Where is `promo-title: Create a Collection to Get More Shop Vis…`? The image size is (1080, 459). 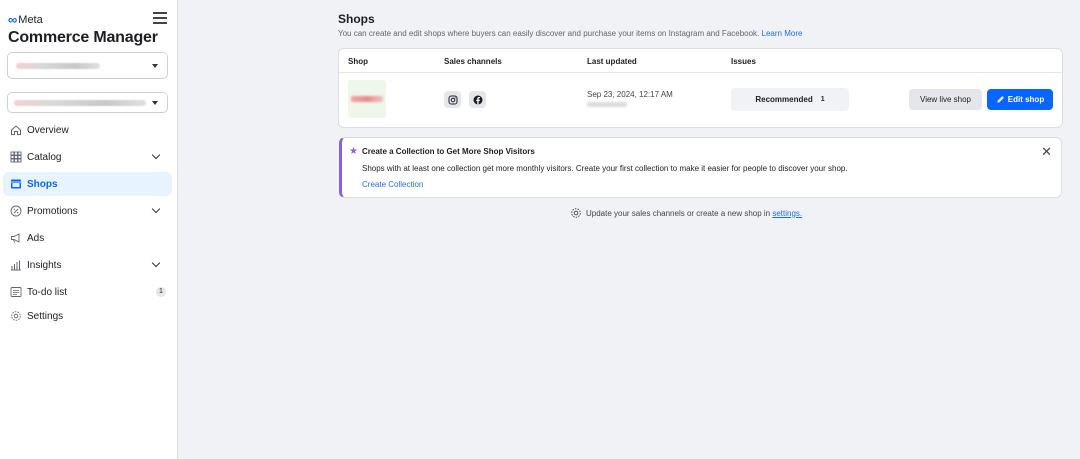 promo-title: Create a Collection to Get More Shop Vis… is located at coordinates (448, 151).